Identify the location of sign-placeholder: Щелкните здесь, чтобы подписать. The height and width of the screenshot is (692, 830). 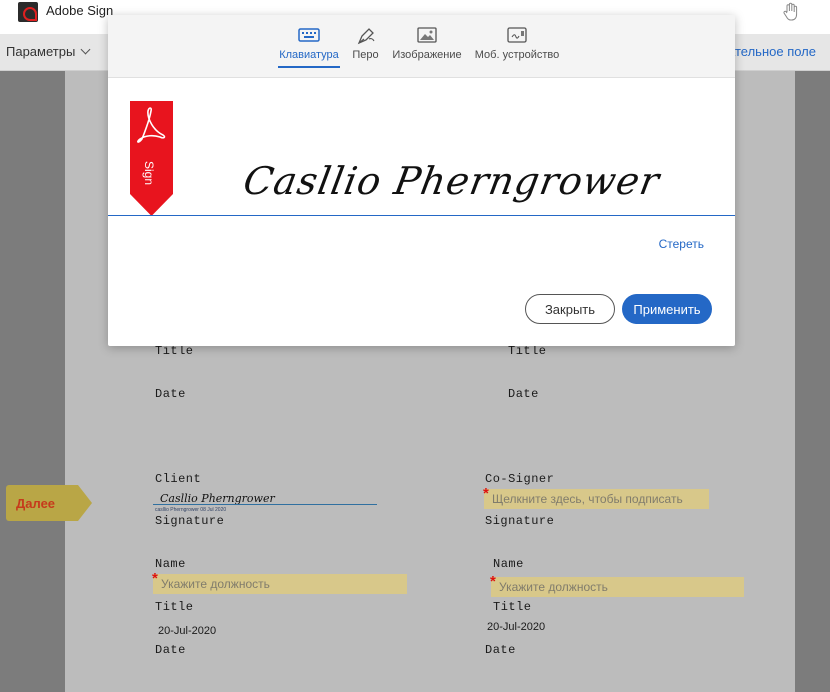
(587, 499).